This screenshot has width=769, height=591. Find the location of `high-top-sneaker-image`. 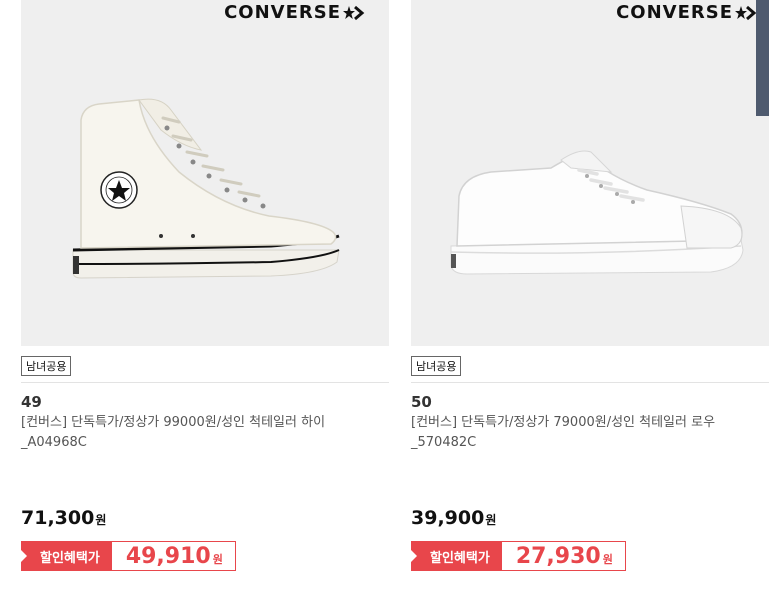

high-top-sneaker-image is located at coordinates (206, 188).